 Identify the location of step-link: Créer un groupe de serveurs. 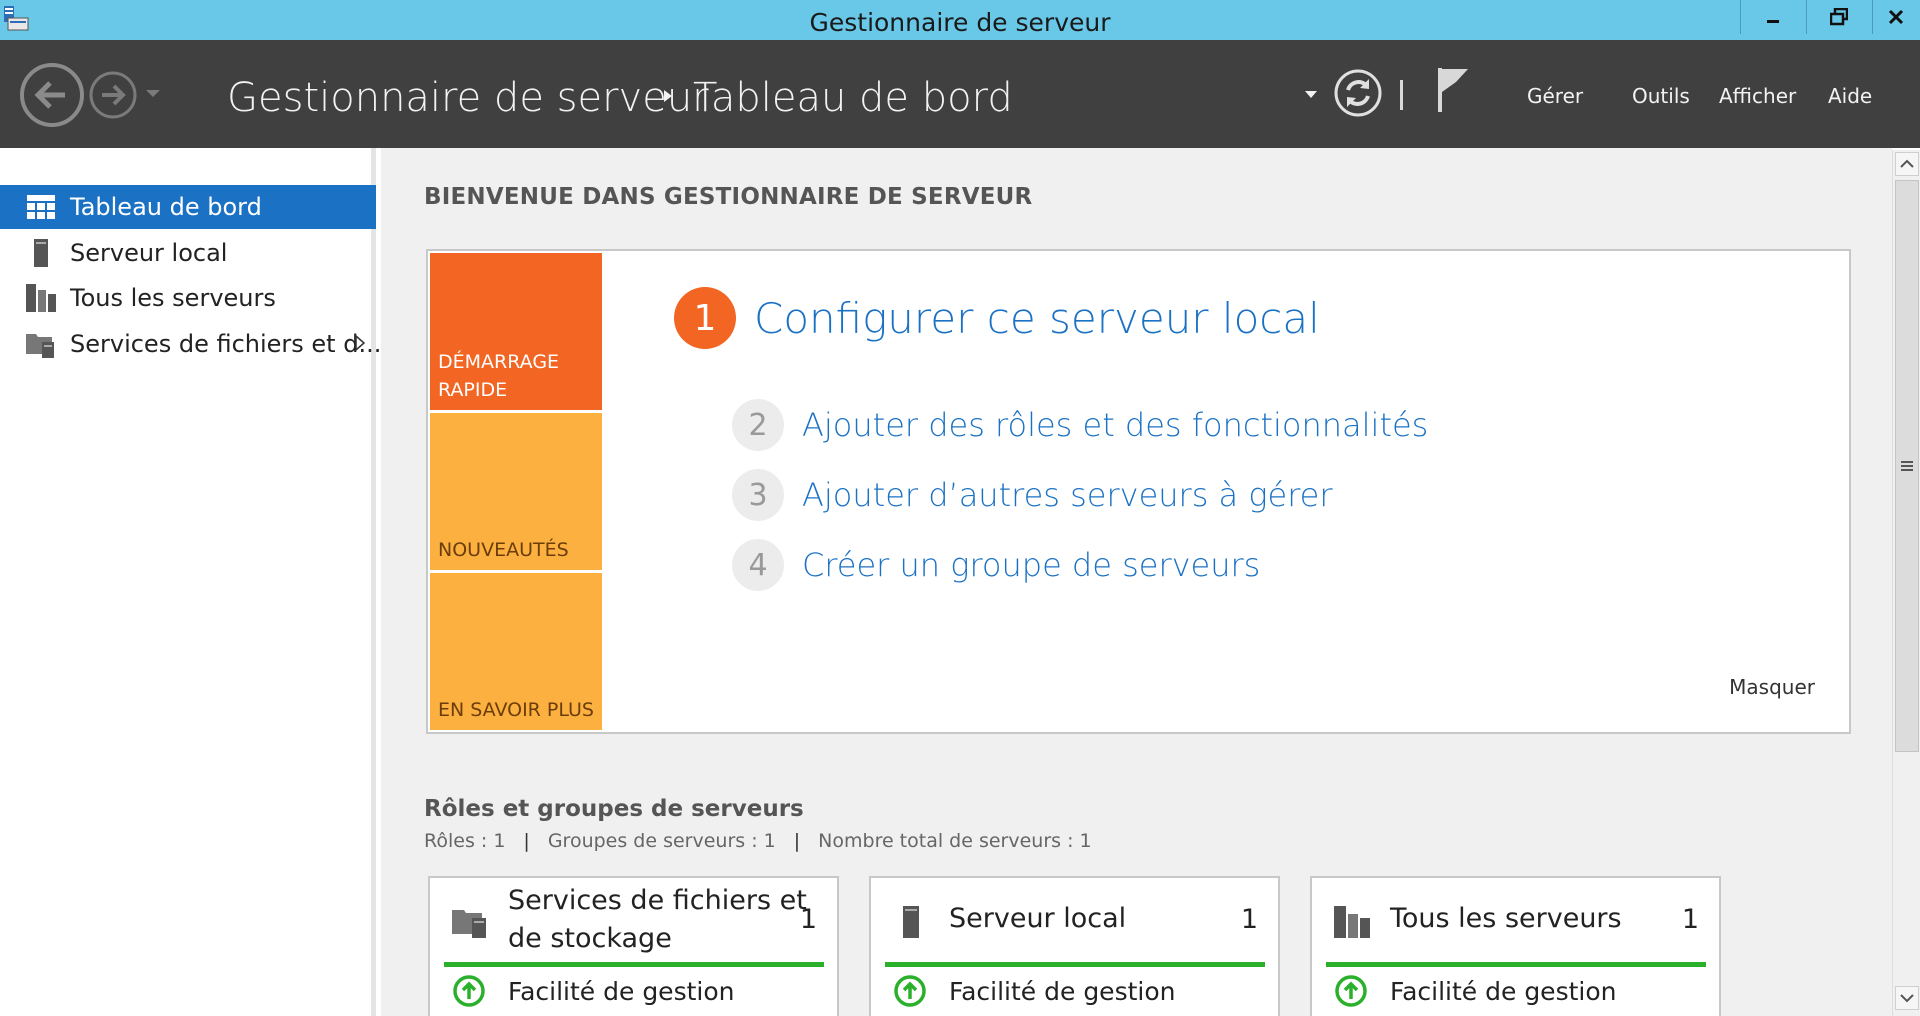
(1031, 565).